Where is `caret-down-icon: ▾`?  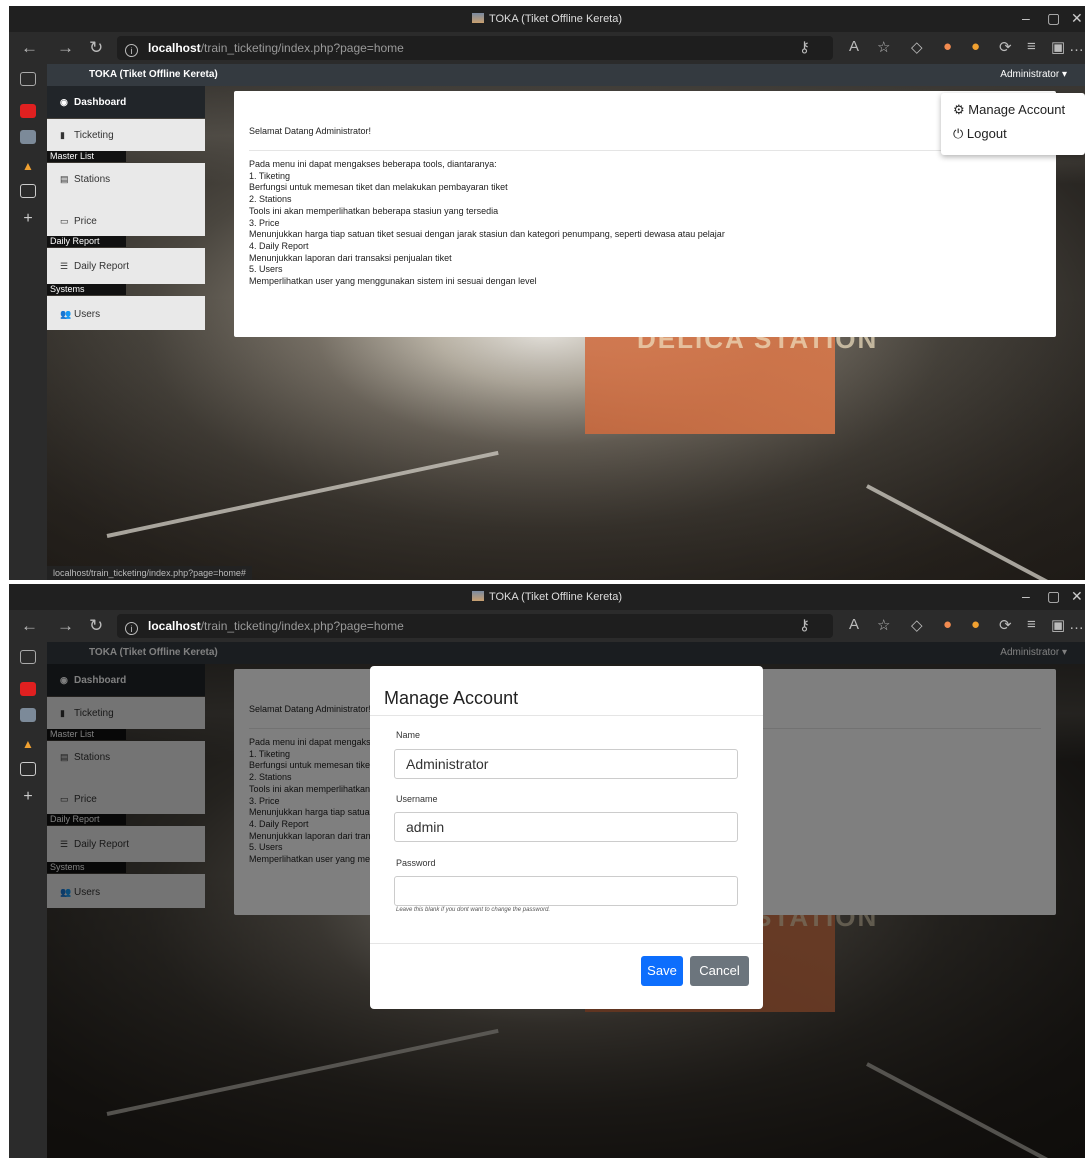 caret-down-icon: ▾ is located at coordinates (1064, 74).